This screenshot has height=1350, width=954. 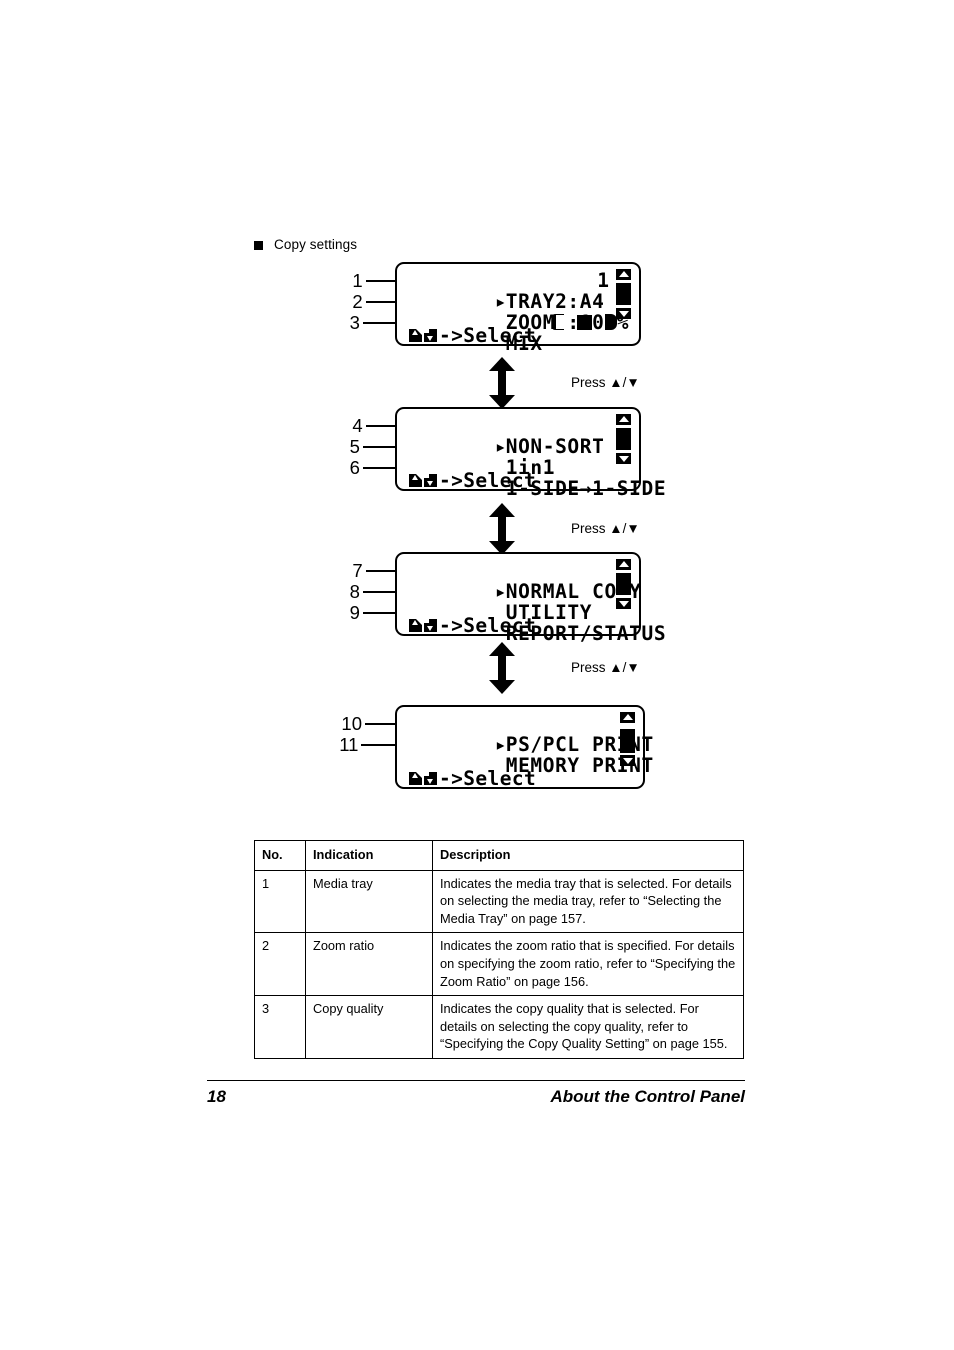 I want to click on section-heading-label: Copy settings, so click(x=316, y=244).